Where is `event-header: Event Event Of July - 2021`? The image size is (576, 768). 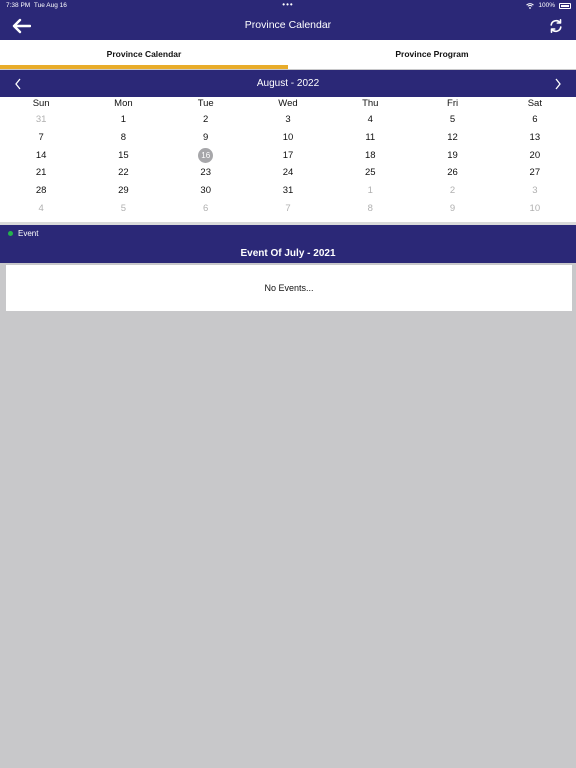
event-header: Event Event Of July - 2021 is located at coordinates (288, 244).